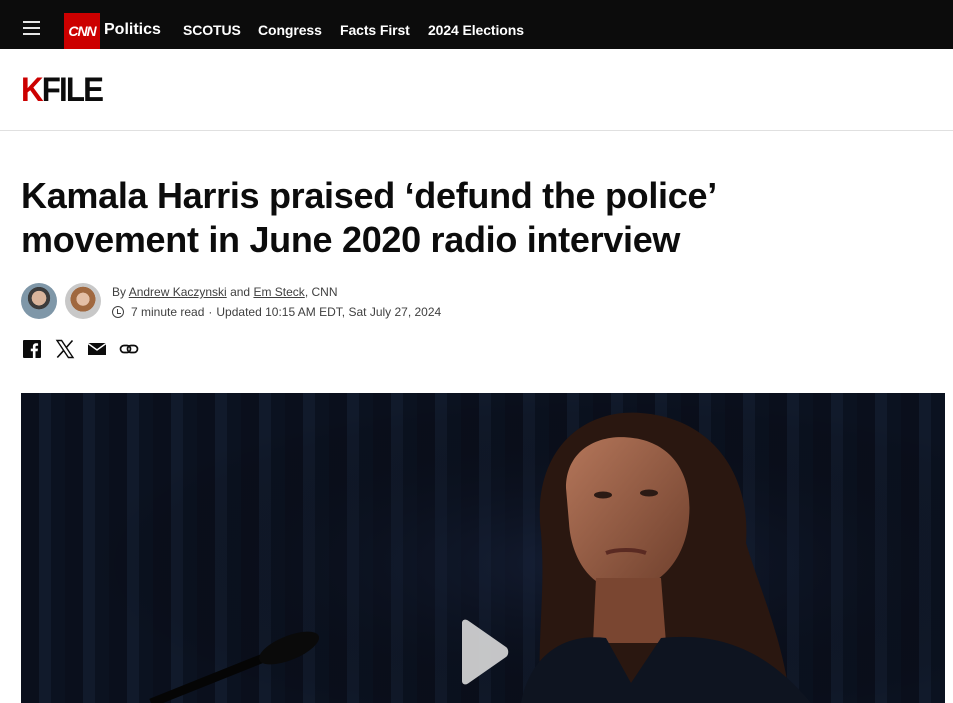  I want to click on menu-icon, so click(31, 28).